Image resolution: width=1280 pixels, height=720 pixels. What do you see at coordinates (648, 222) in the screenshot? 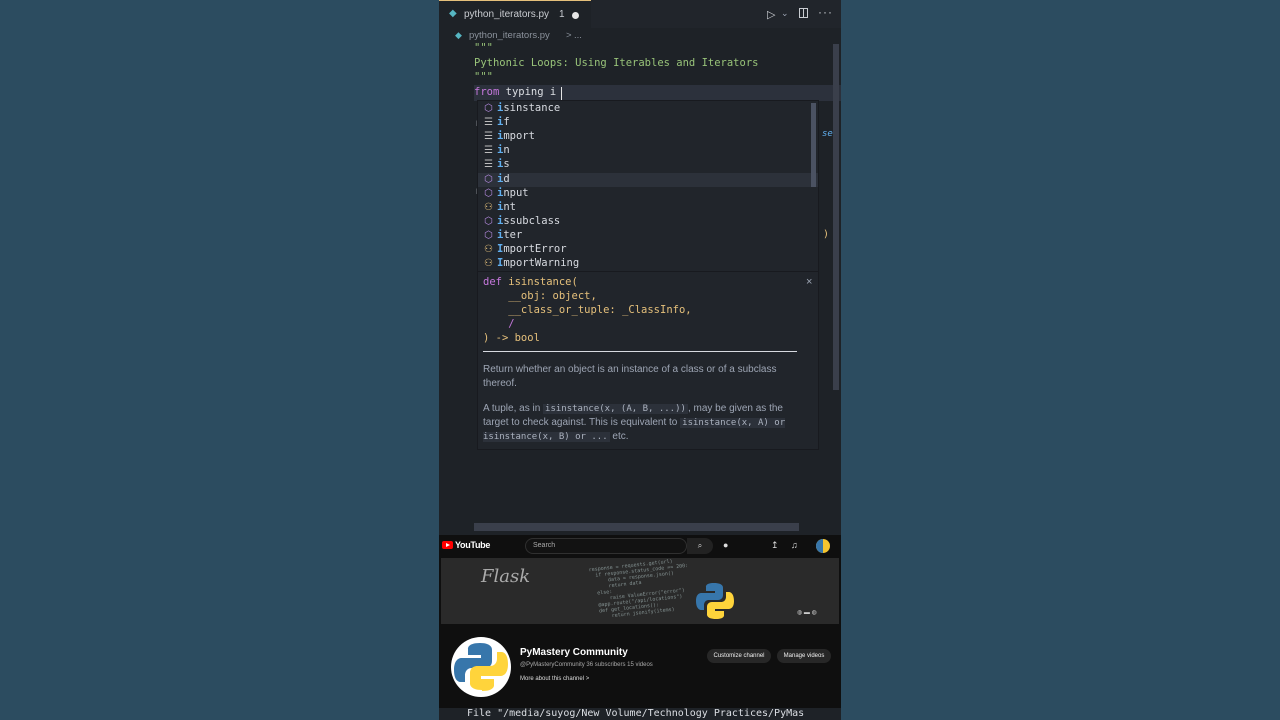
I see `suggestion-item: ⬡ issubclass` at bounding box center [648, 222].